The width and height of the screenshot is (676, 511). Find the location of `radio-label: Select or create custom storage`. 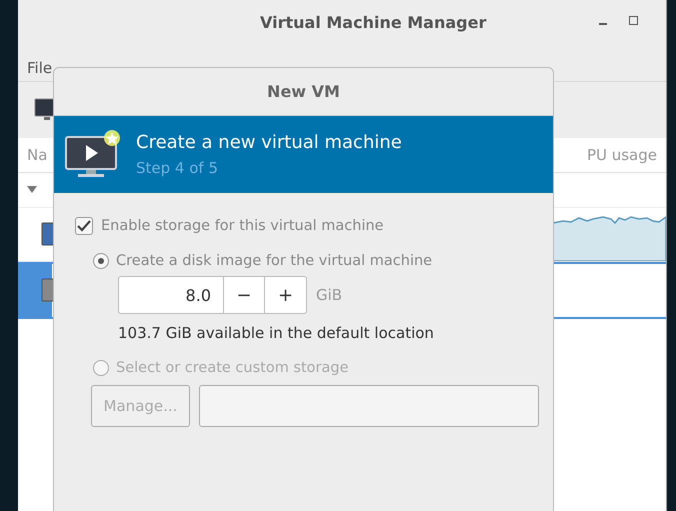

radio-label: Select or create custom storage is located at coordinates (232, 368).